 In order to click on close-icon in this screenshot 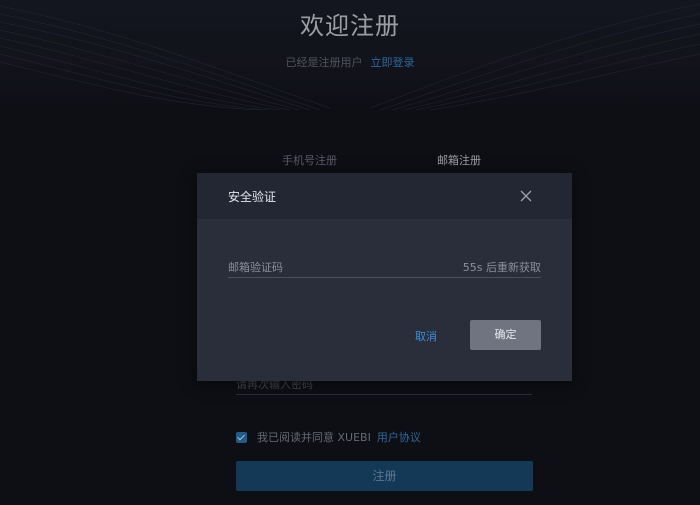, I will do `click(526, 196)`.